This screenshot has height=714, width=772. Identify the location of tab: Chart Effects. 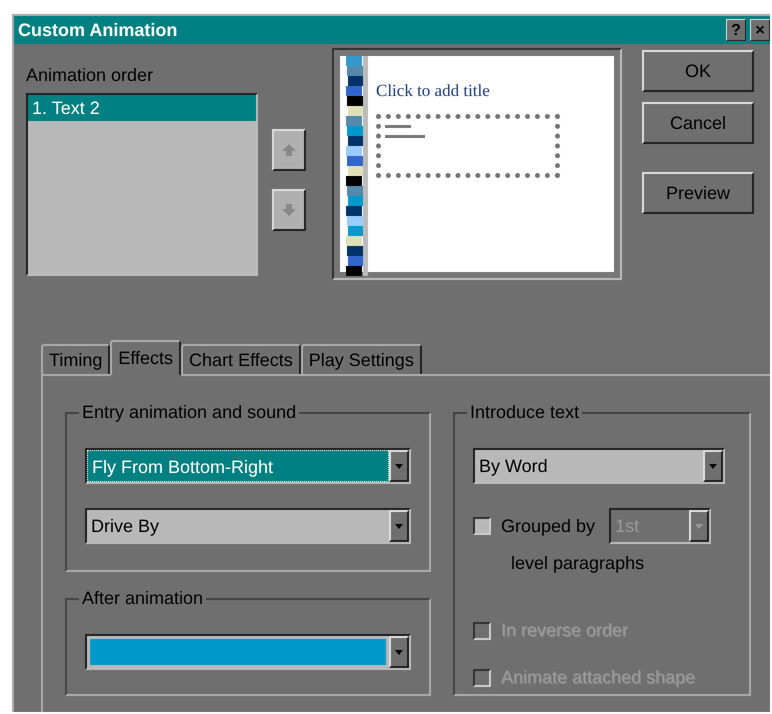
(241, 359).